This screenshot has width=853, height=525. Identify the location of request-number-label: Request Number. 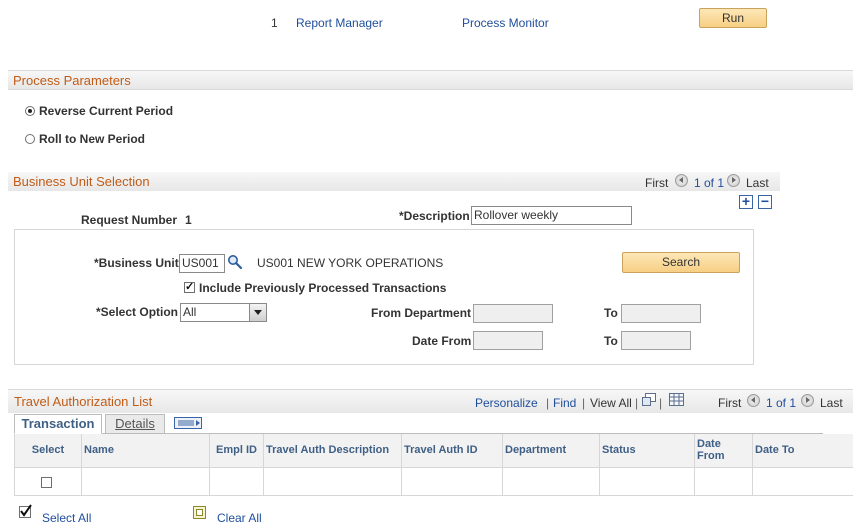
(129, 220).